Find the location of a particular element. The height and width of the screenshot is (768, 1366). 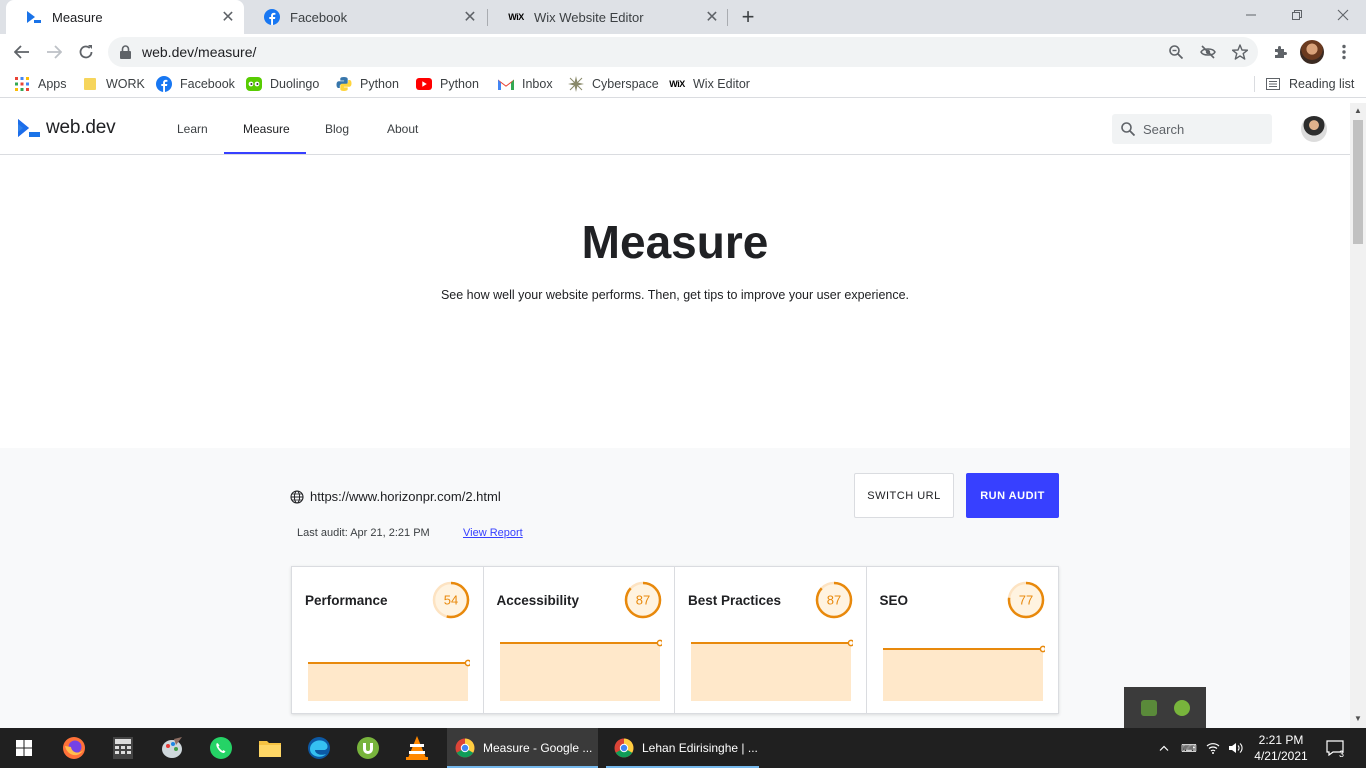

nav-learn: Learn is located at coordinates (192, 129).